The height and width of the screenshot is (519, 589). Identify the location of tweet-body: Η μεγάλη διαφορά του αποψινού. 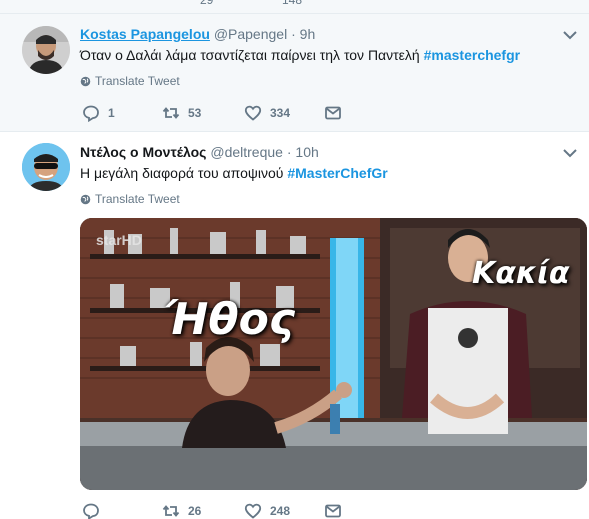
(182, 173).